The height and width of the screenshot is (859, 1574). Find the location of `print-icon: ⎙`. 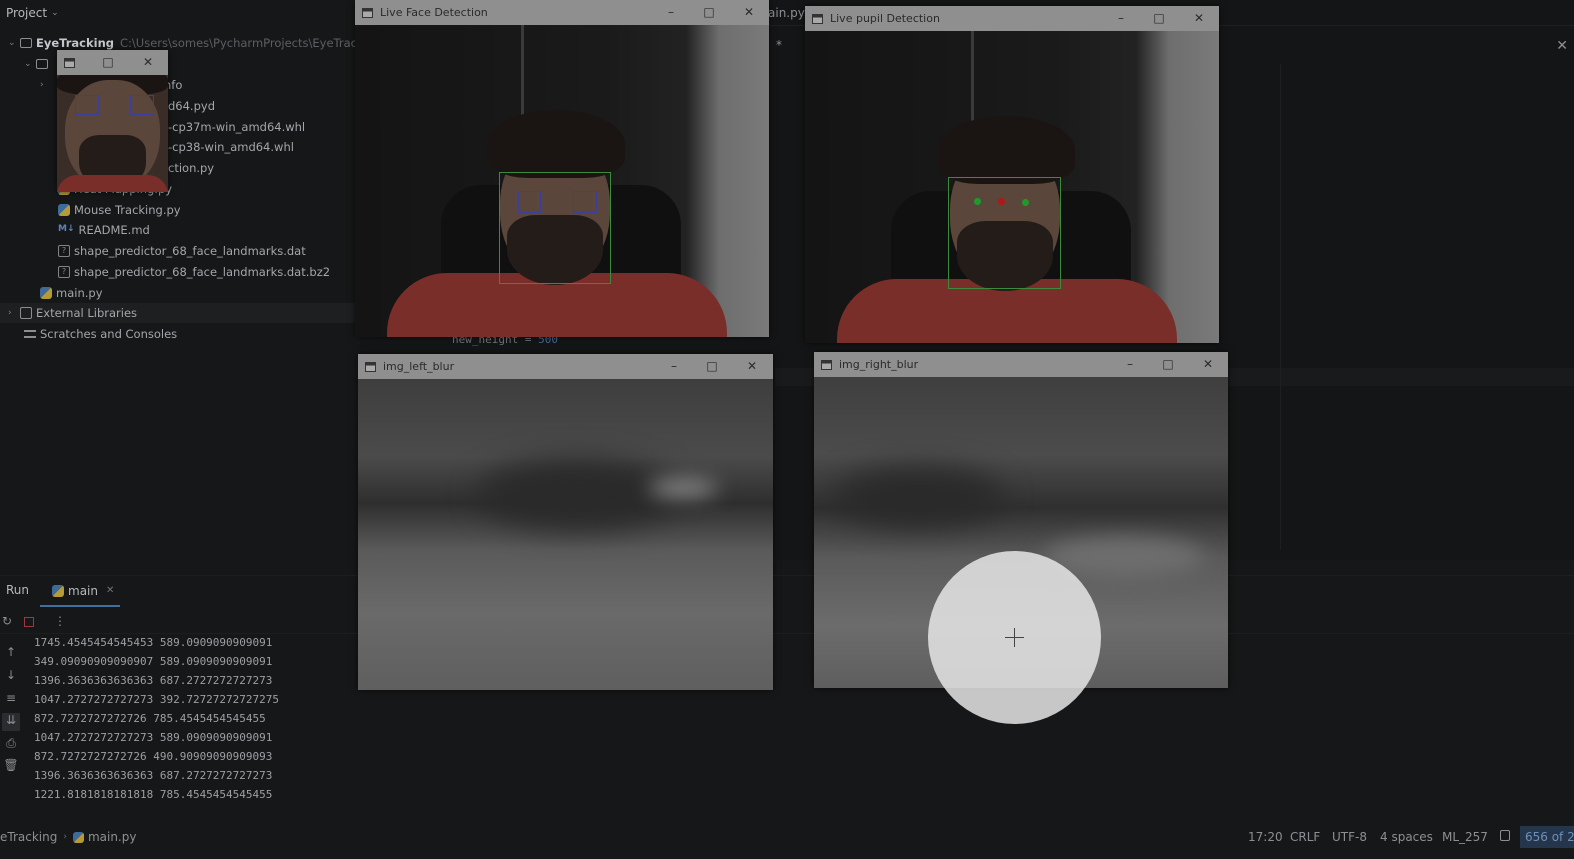

print-icon: ⎙ is located at coordinates (11, 745).